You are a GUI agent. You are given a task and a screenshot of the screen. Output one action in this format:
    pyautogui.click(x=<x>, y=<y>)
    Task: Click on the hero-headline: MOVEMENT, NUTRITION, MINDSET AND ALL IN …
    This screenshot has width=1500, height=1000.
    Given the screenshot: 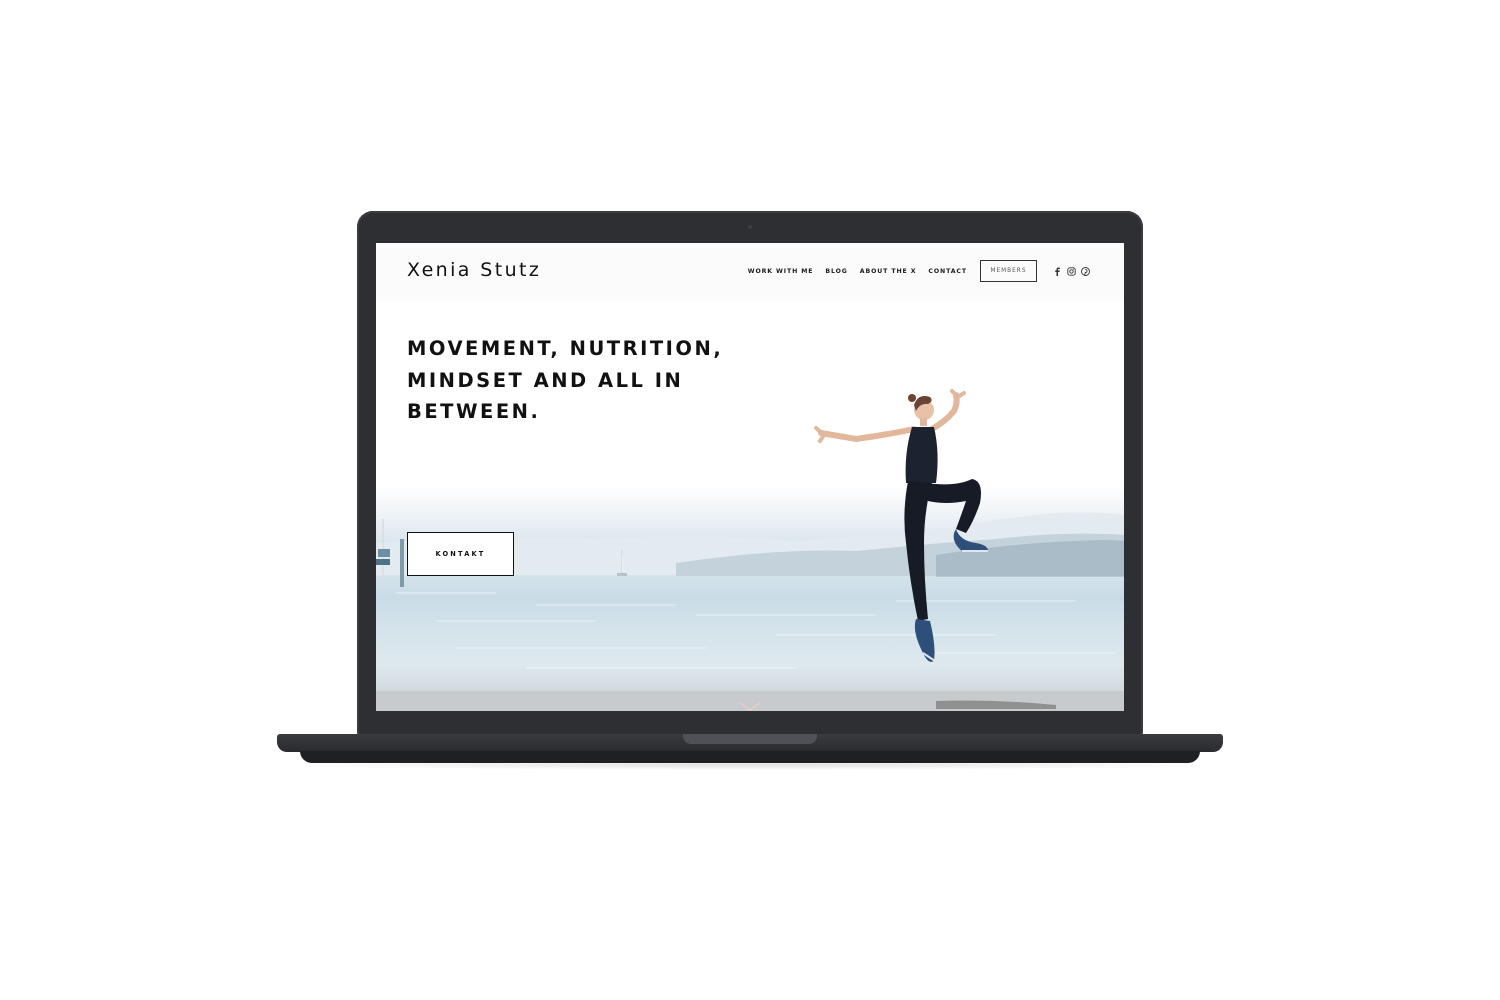 What is the action you would take?
    pyautogui.click(x=565, y=380)
    